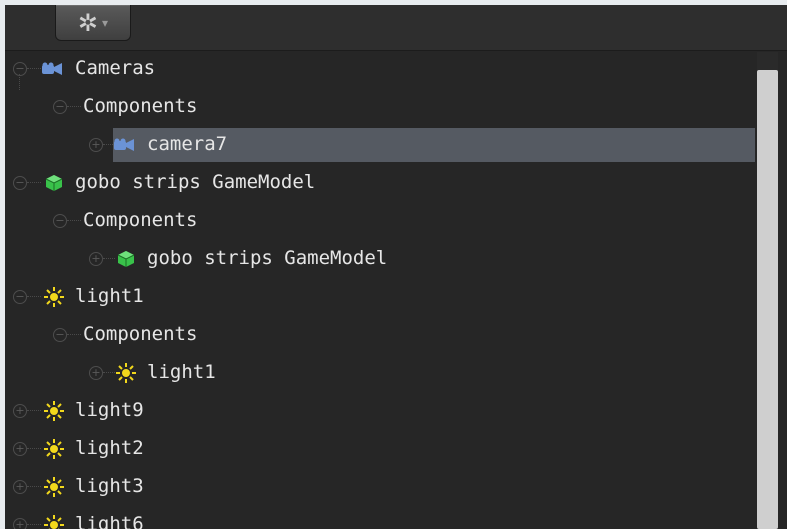 This screenshot has width=787, height=529. I want to click on toolbar: ✲ ▾, so click(396, 28).